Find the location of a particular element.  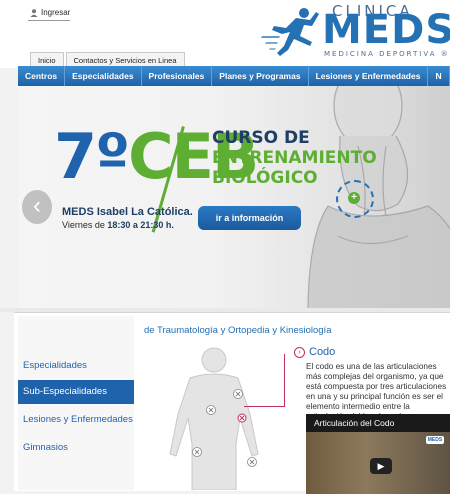

login-label: Ingresar is located at coordinates (56, 12).